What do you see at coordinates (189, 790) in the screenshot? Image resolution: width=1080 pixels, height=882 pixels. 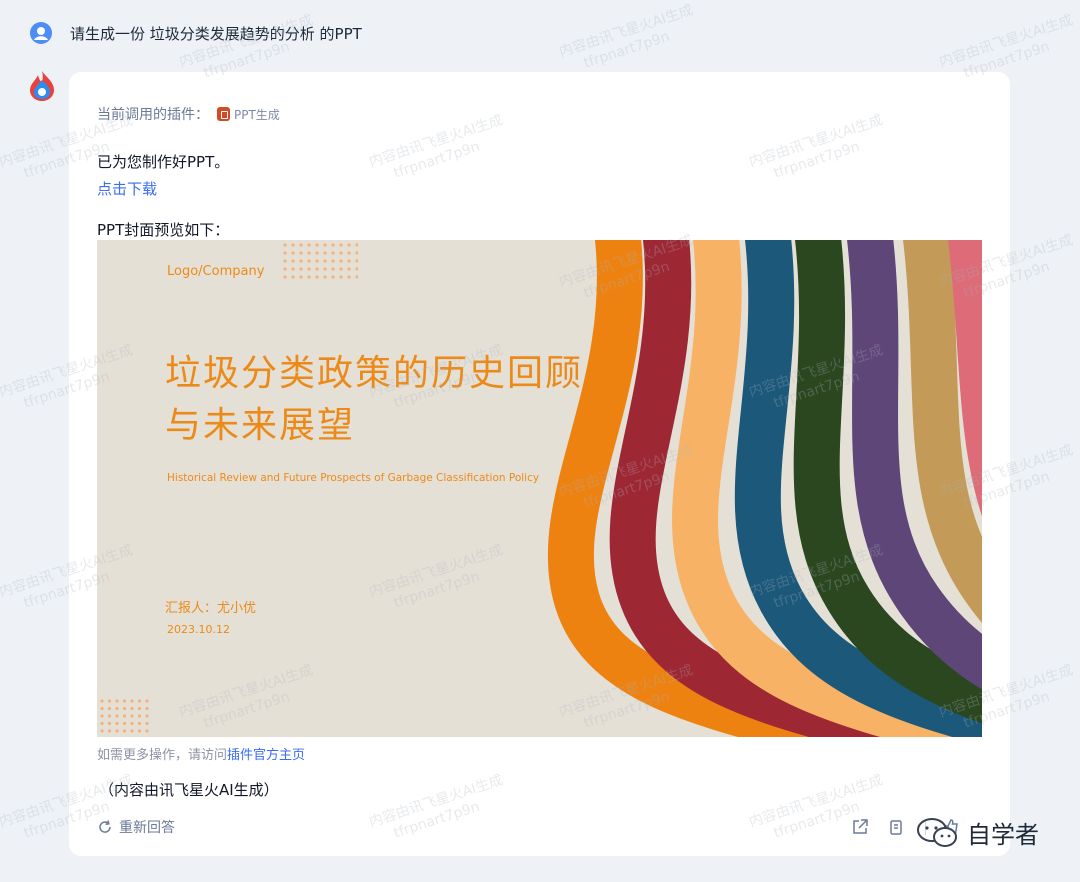 I see `generated-note: （内容由讯飞星火AI生成）` at bounding box center [189, 790].